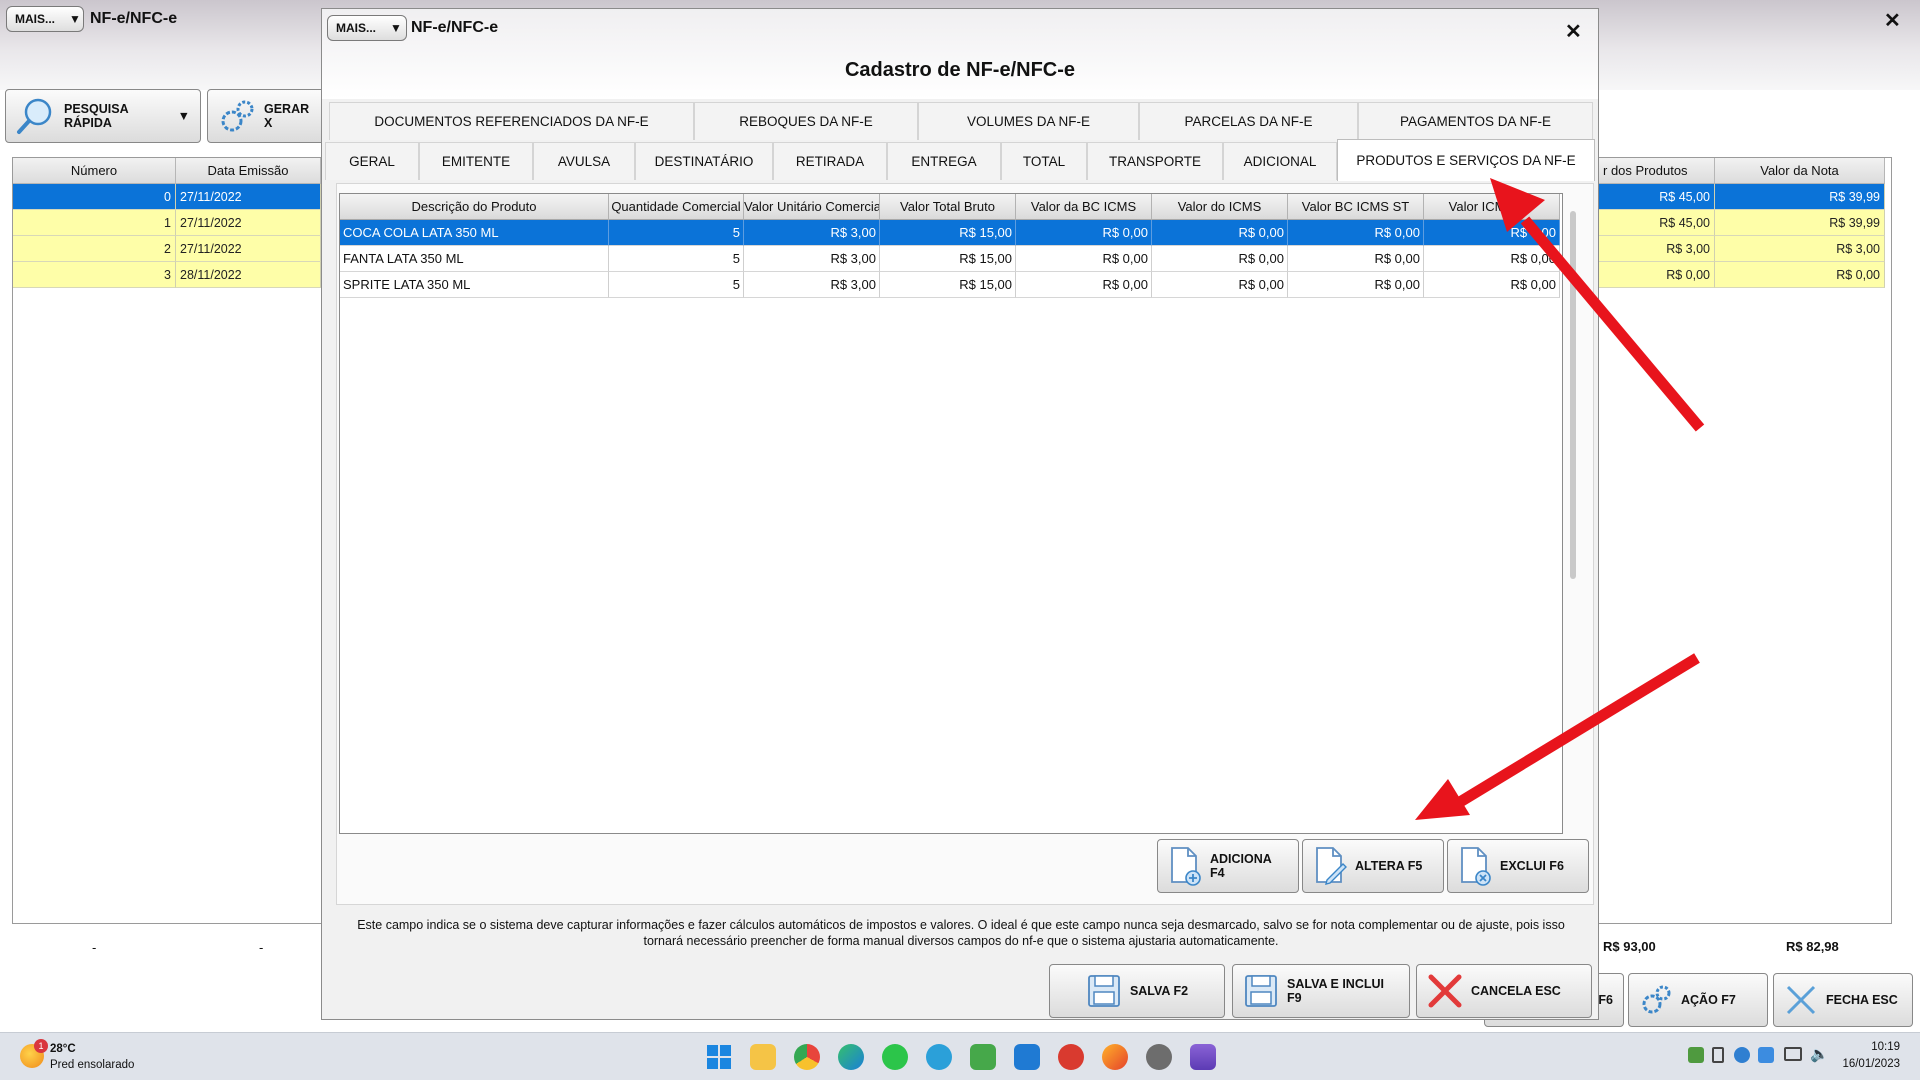 The image size is (1920, 1080). I want to click on grid-header-numero: Número, so click(94, 171).